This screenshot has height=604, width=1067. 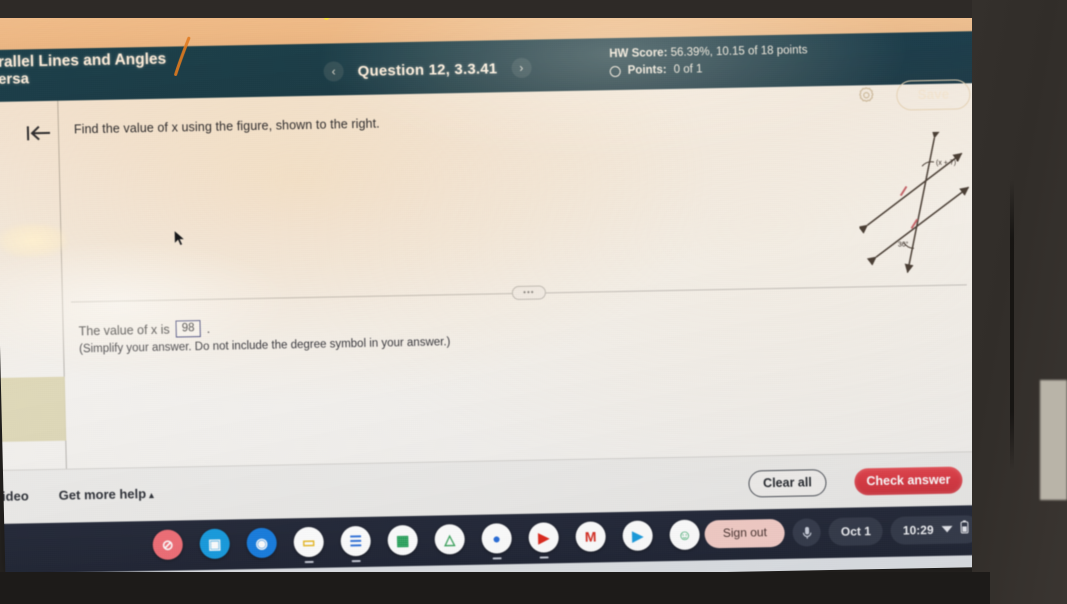 What do you see at coordinates (903, 244) in the screenshot?
I see `bottom-angle-label: 36°` at bounding box center [903, 244].